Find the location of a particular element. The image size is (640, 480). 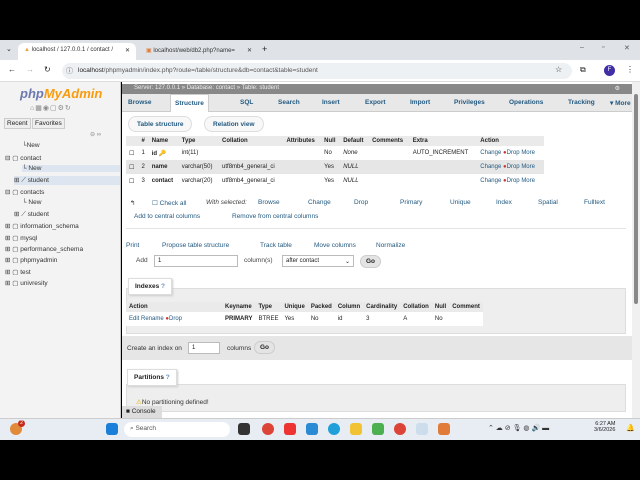

chrome-icon is located at coordinates (268, 429).